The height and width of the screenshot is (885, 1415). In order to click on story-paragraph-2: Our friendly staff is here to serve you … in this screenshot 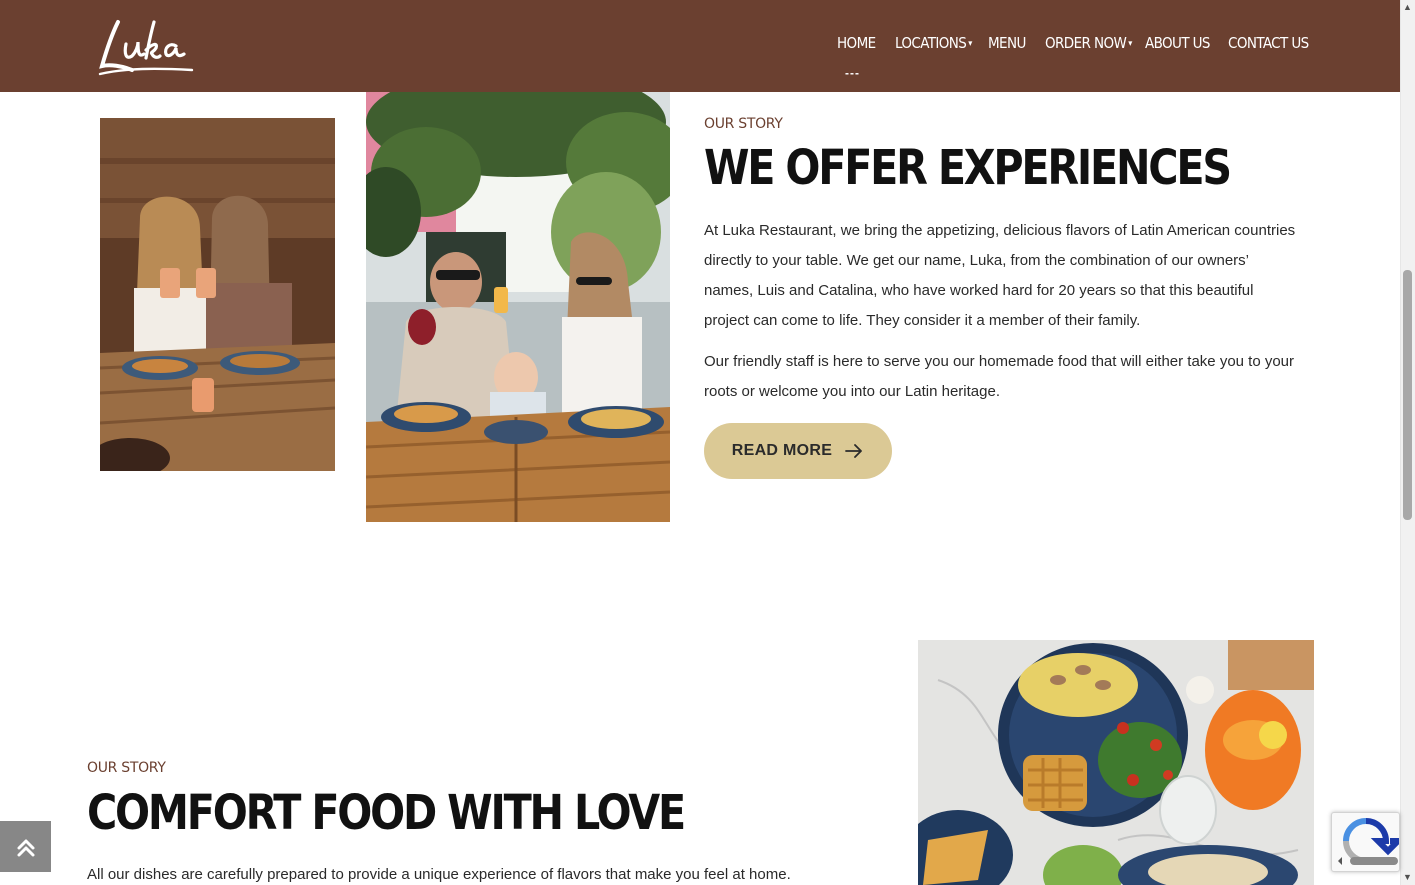, I will do `click(999, 376)`.